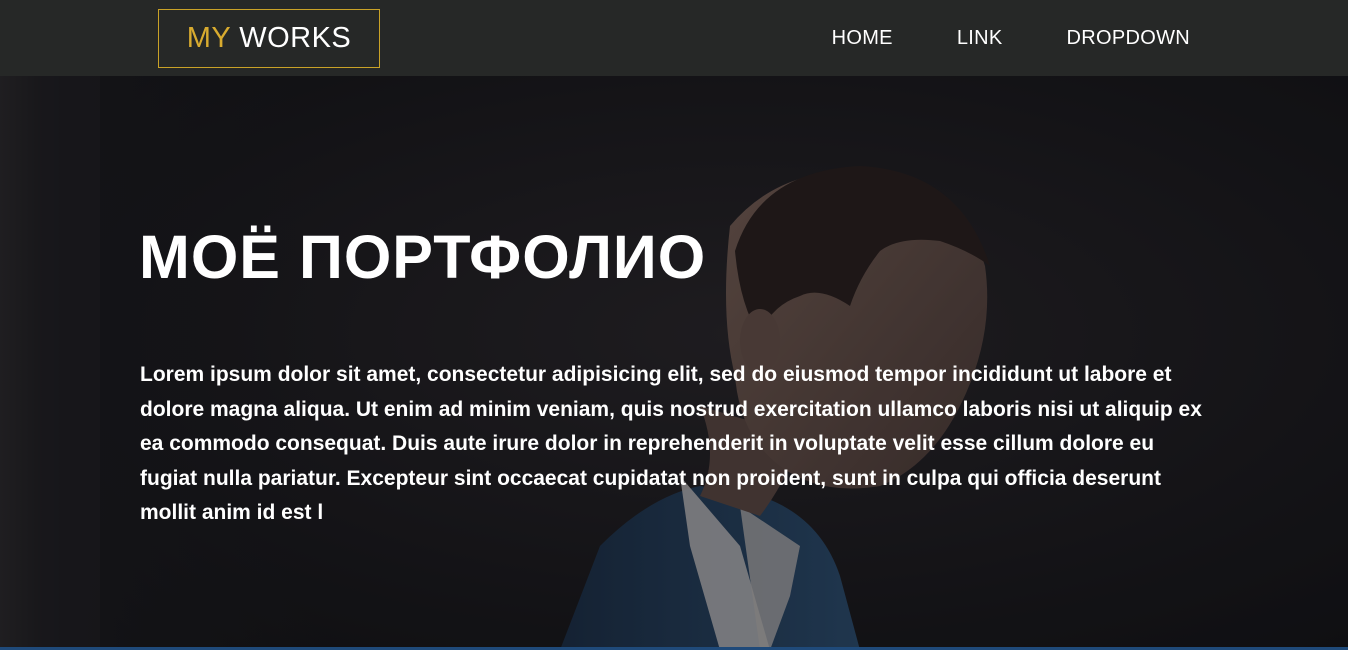  Describe the element at coordinates (1128, 38) in the screenshot. I see `nav-link-dropdown: DROPDOWN` at that location.